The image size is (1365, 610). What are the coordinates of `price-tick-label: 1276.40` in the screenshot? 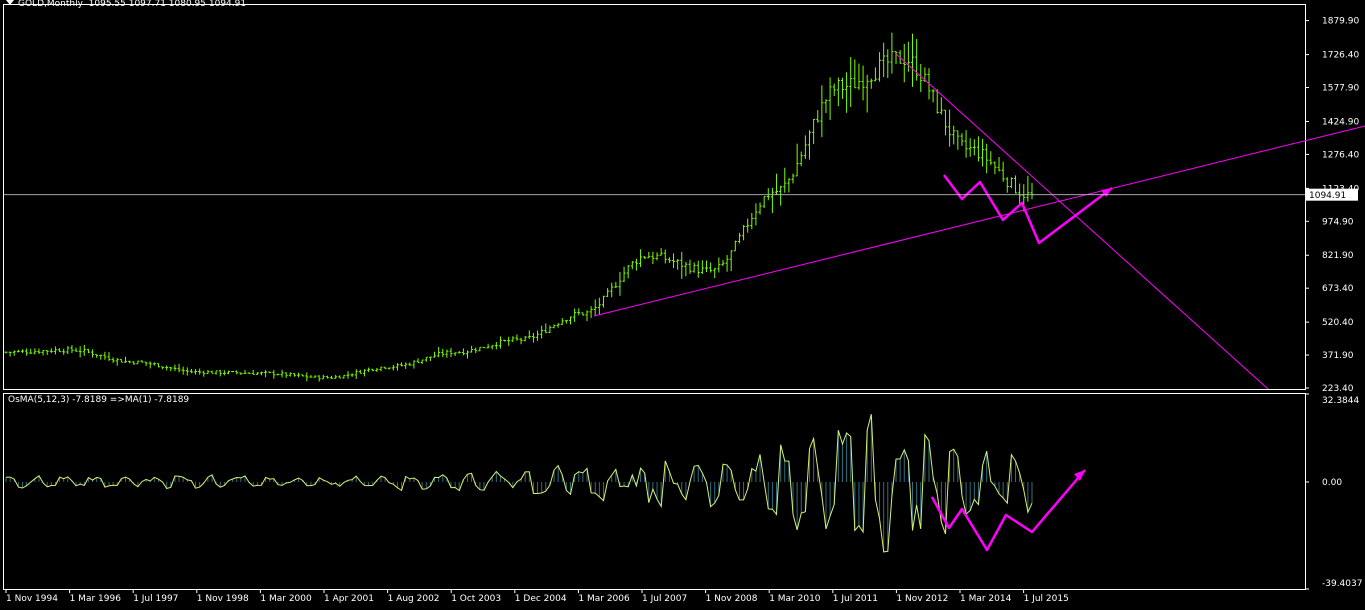 It's located at (1340, 155).